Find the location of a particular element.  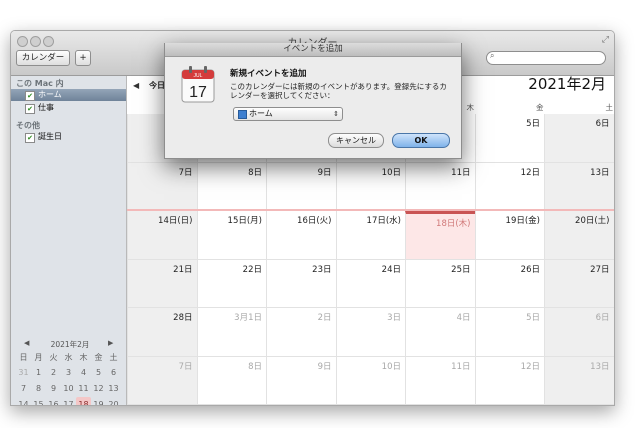

calendar-app-icon: JUL 17 is located at coordinates (198, 84).